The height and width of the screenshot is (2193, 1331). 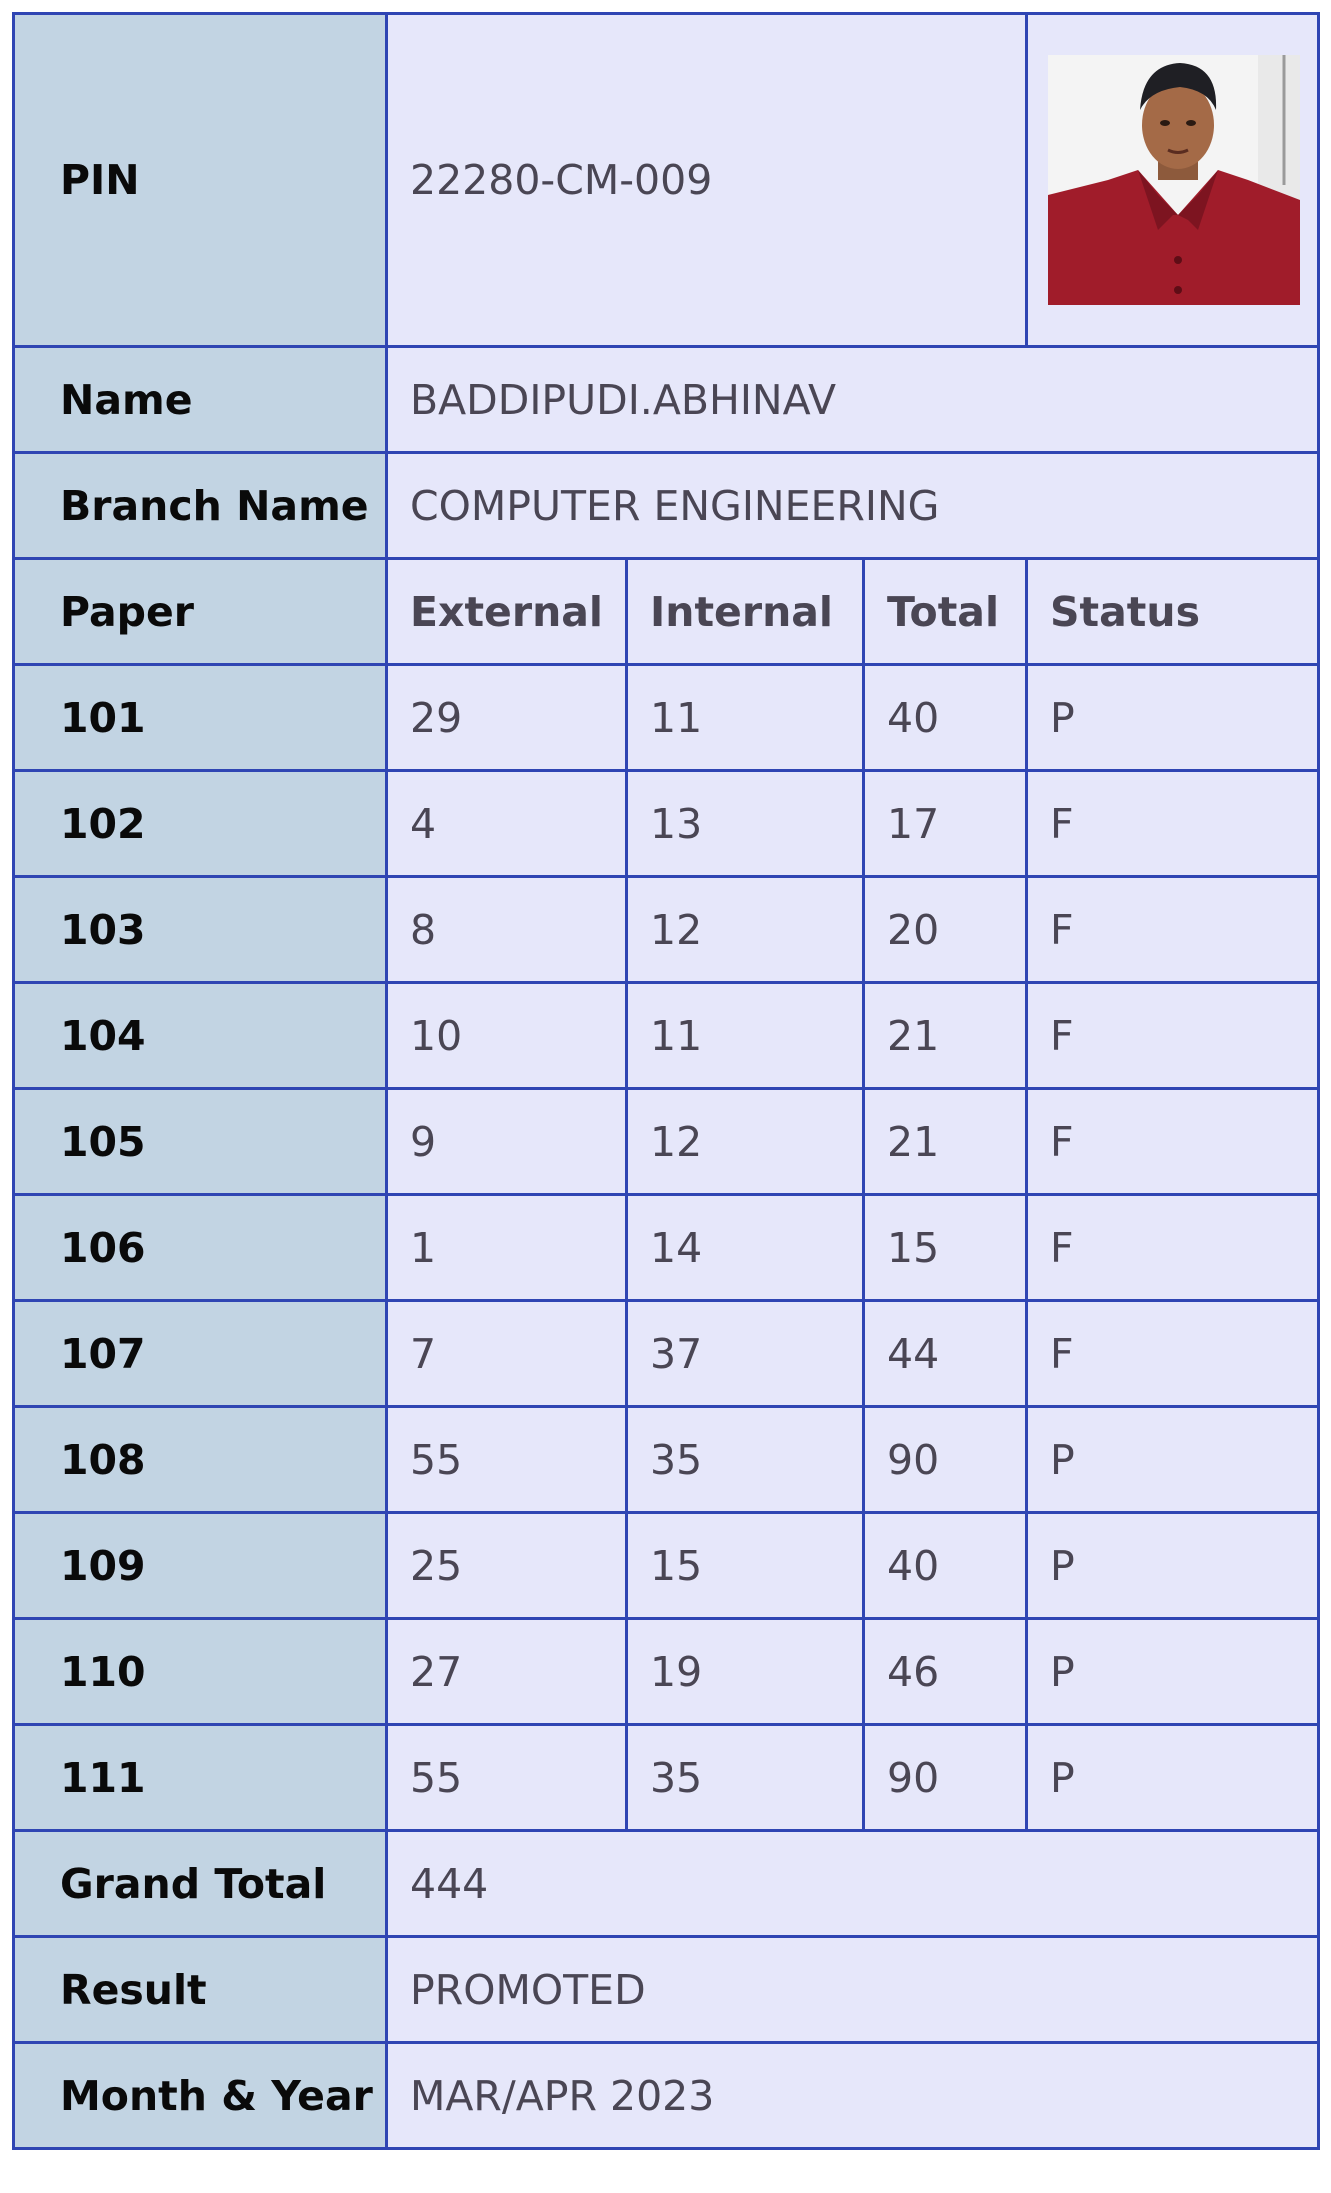 What do you see at coordinates (706, 180) in the screenshot?
I see `pin-value: 22280-CM-009` at bounding box center [706, 180].